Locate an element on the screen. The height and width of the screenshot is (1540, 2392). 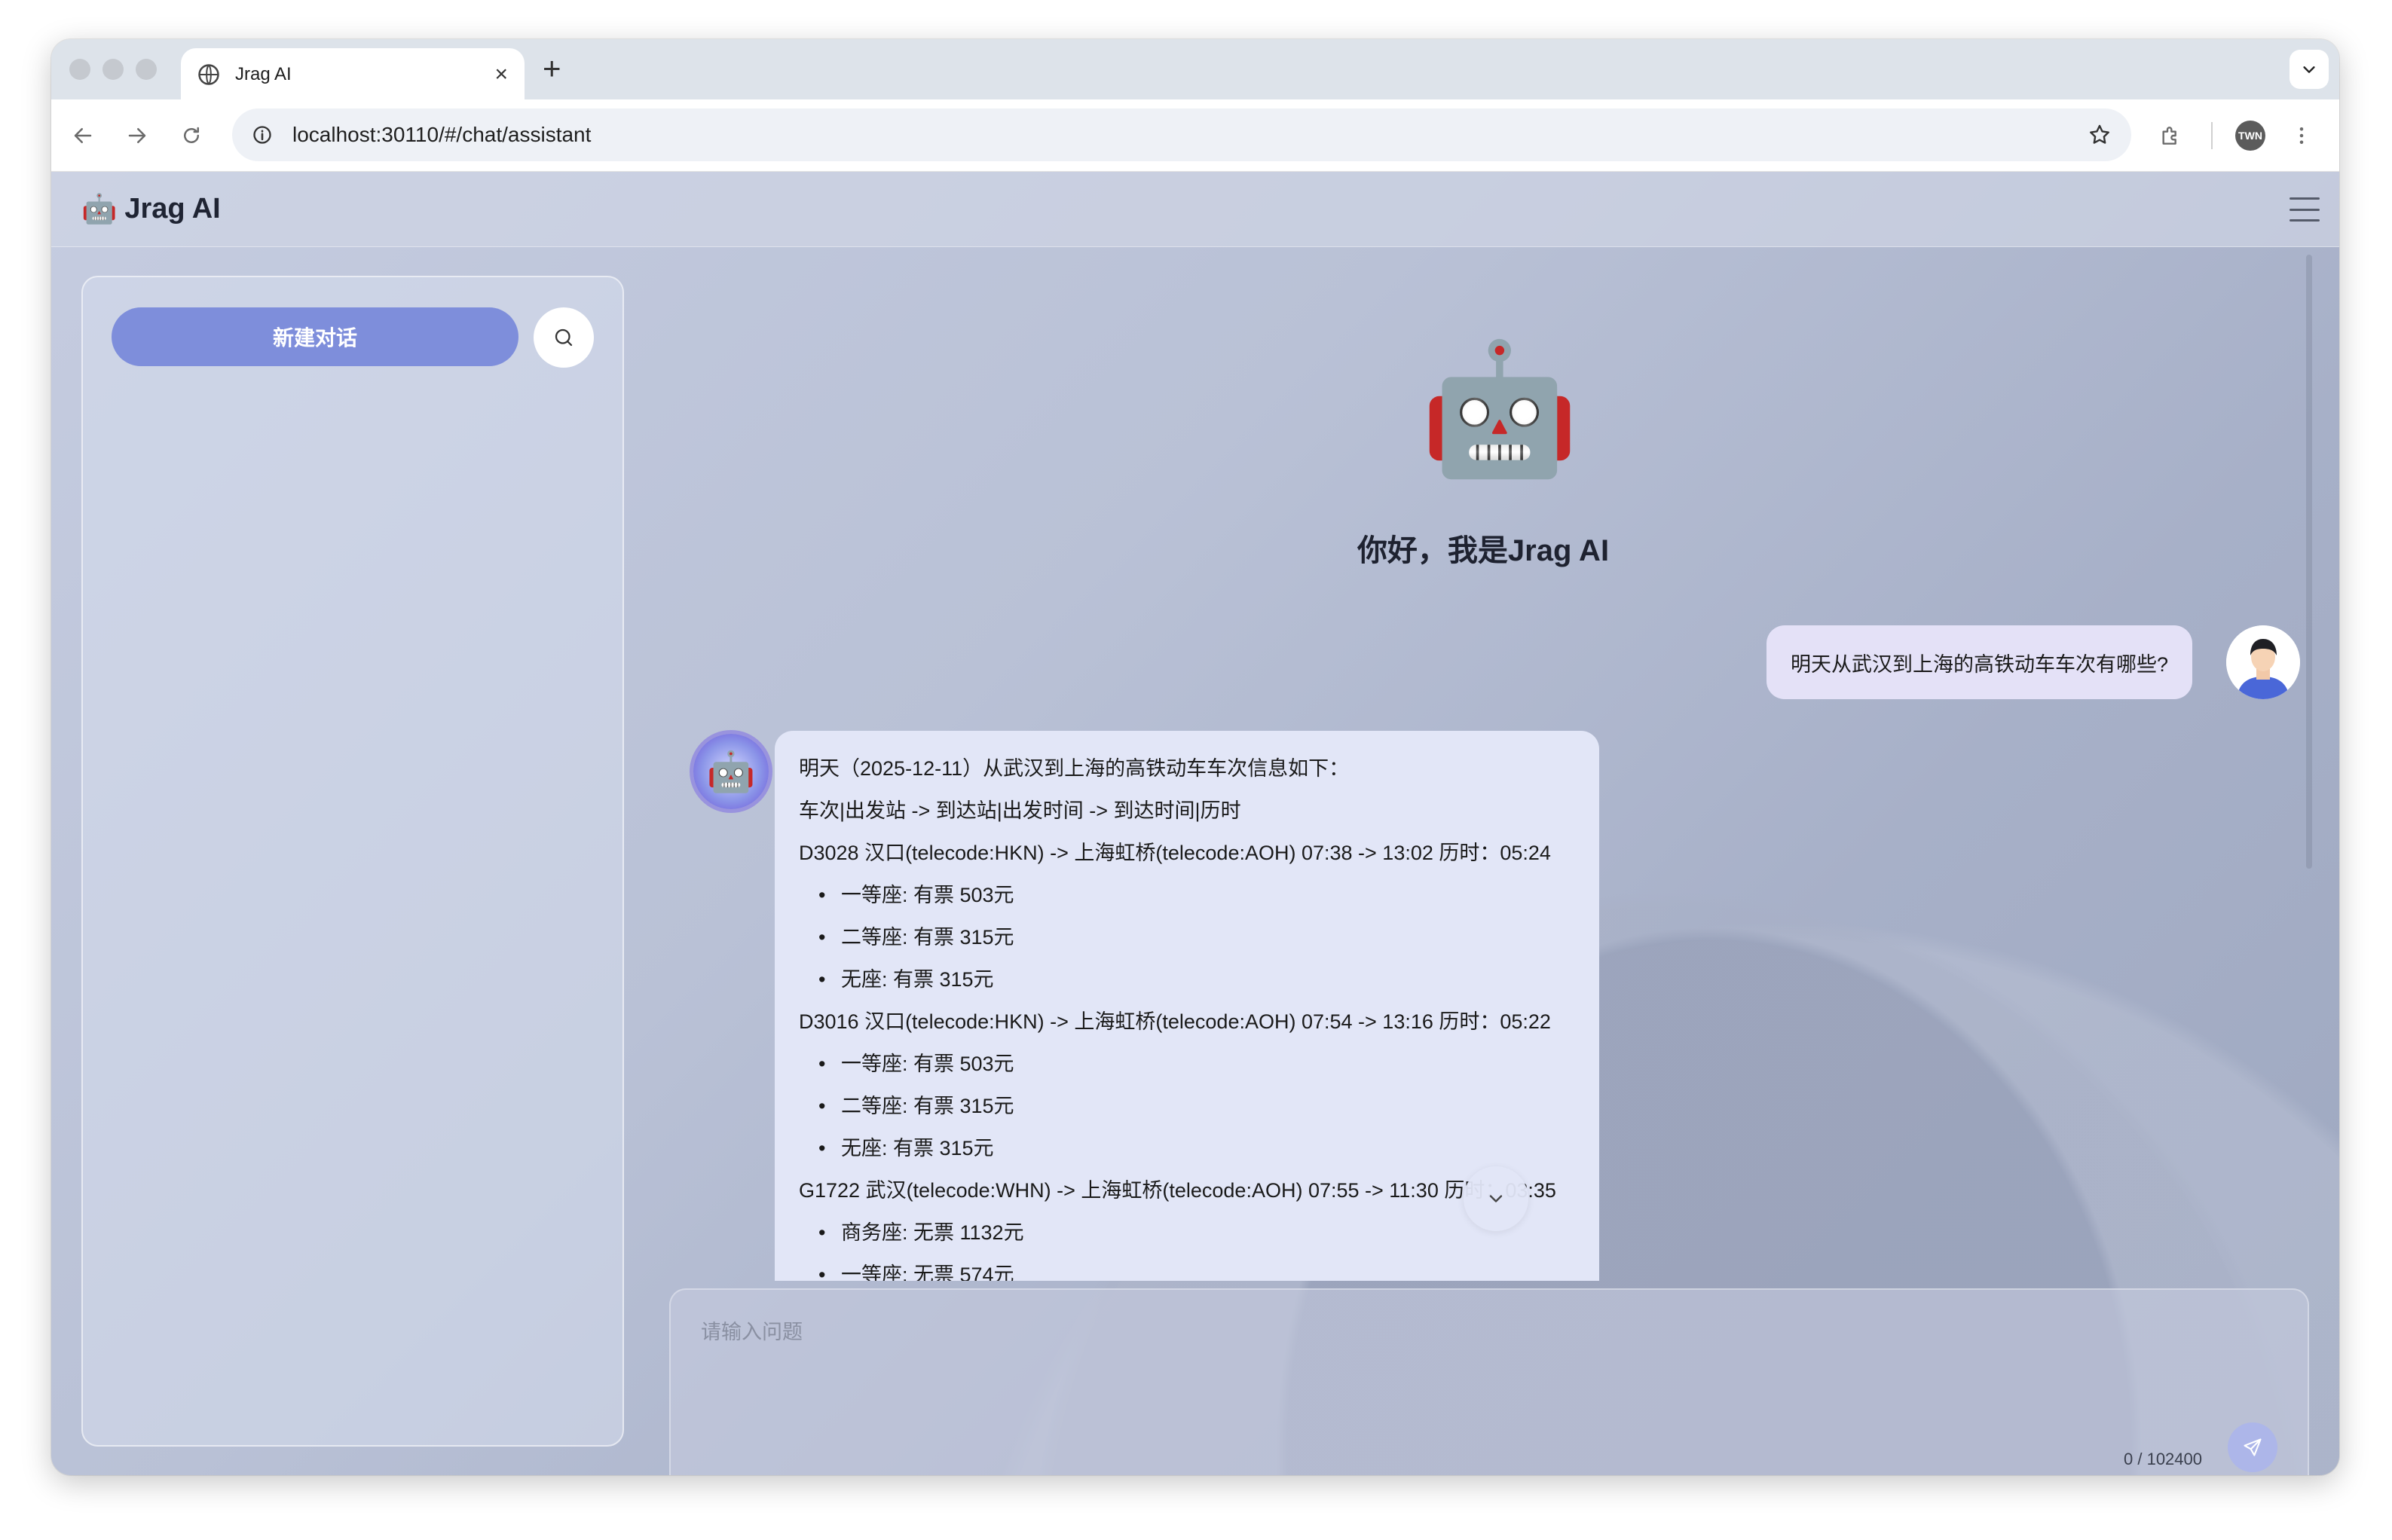
url-text: localhost:30110/#/chat/assistant is located at coordinates (442, 134).